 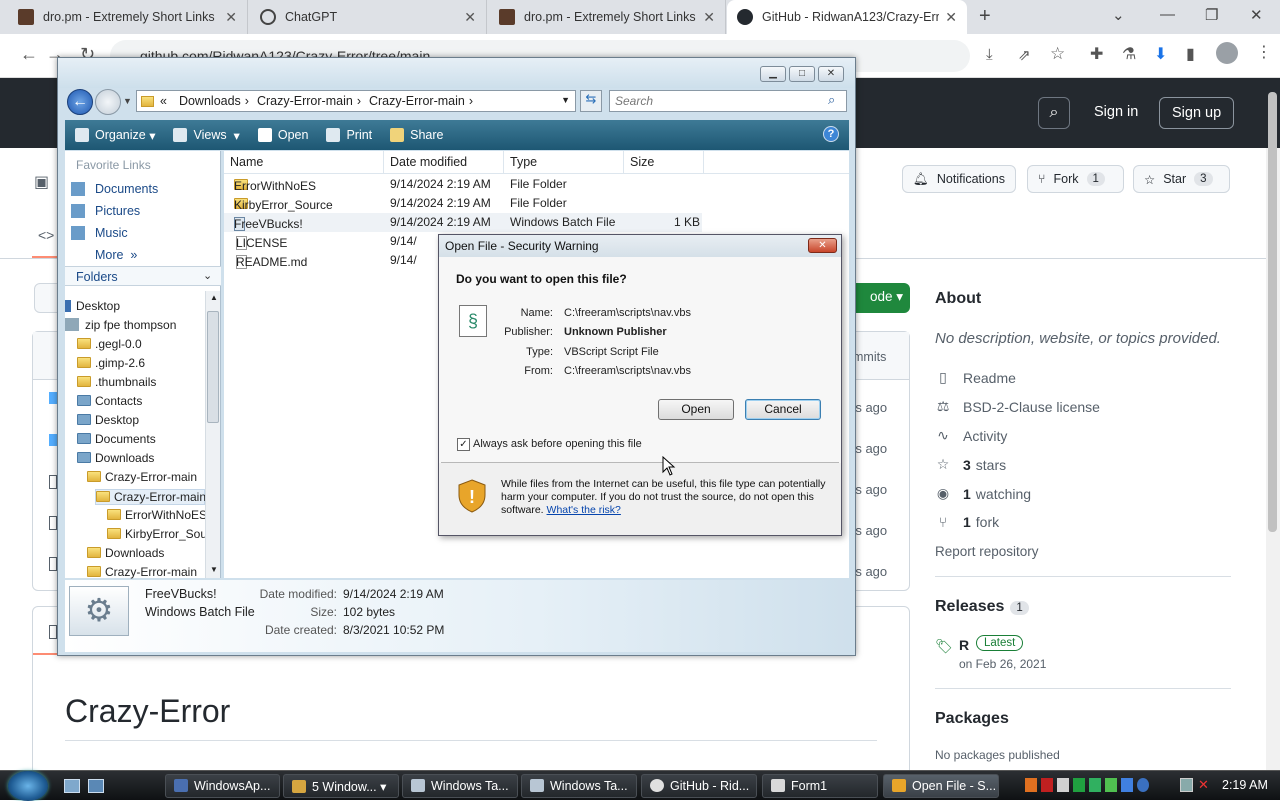 What do you see at coordinates (820, 786) in the screenshot?
I see `taskbar-button: Form1` at bounding box center [820, 786].